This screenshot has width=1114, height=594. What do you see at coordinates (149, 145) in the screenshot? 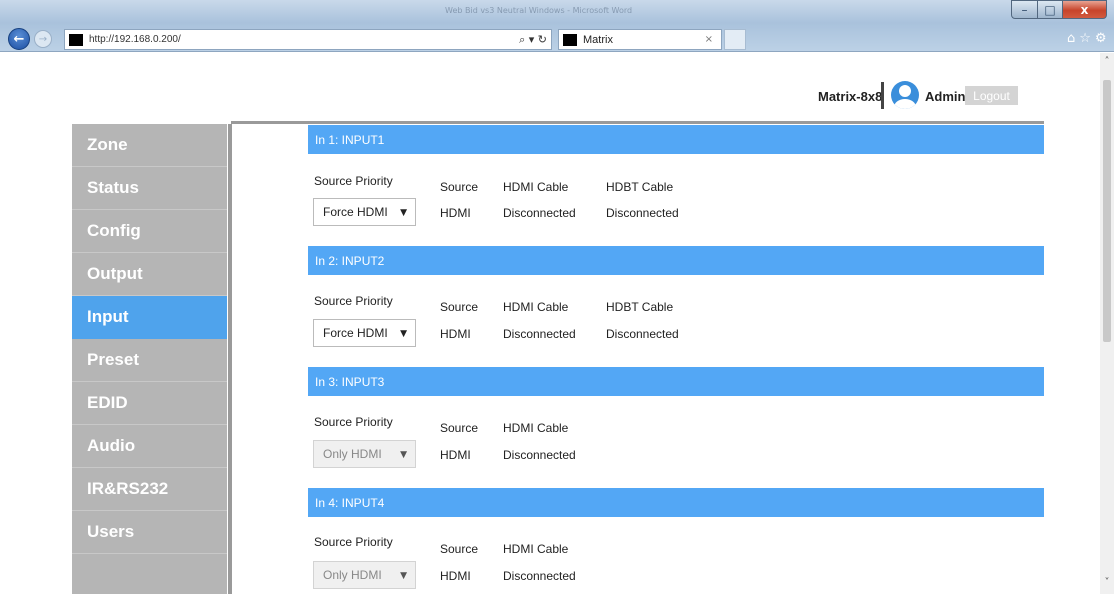
I see `nav-item-zone: Zone` at bounding box center [149, 145].